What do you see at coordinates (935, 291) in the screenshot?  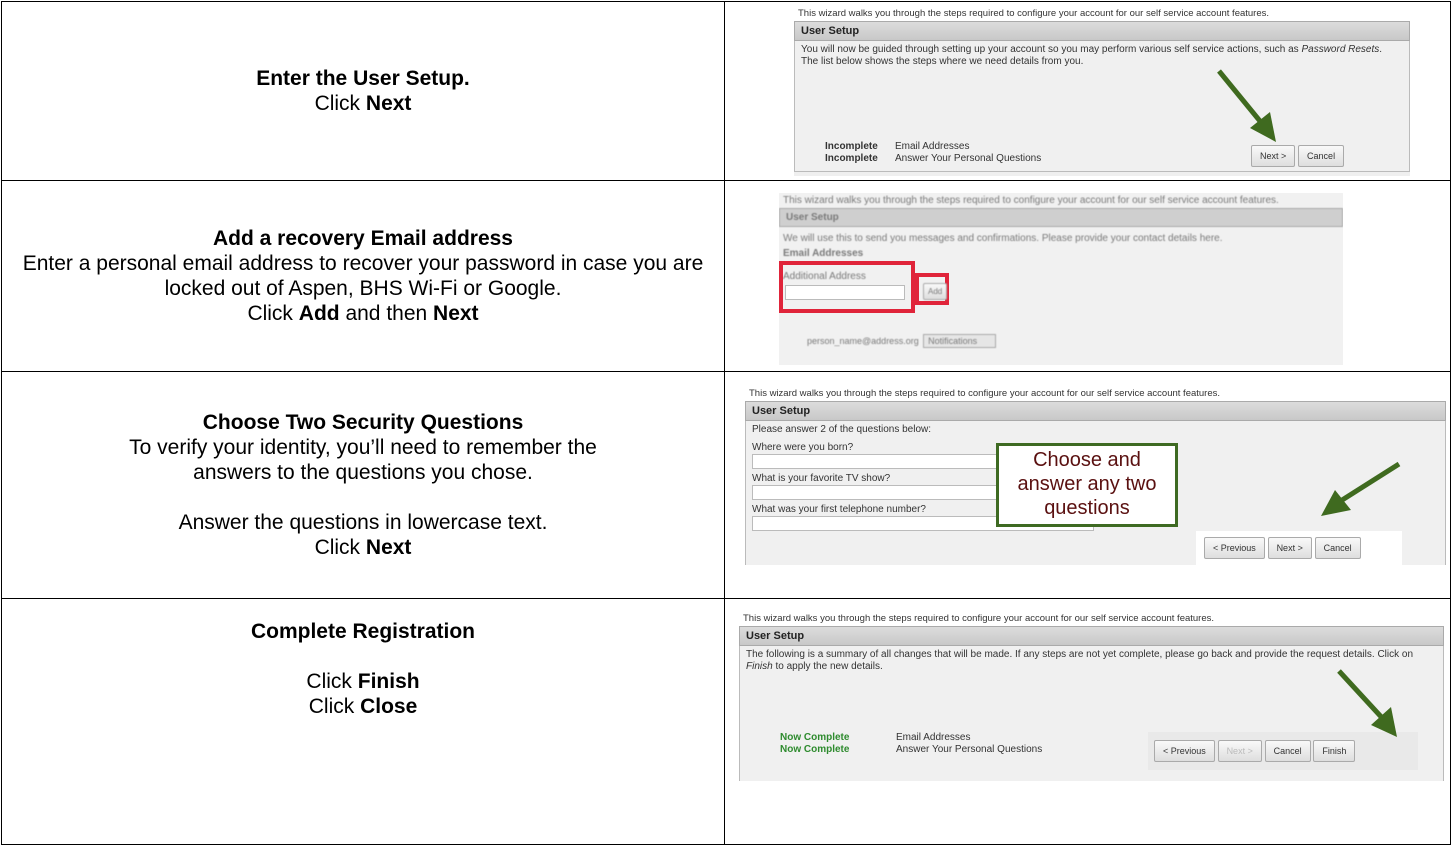 I see `add-button: Add` at bounding box center [935, 291].